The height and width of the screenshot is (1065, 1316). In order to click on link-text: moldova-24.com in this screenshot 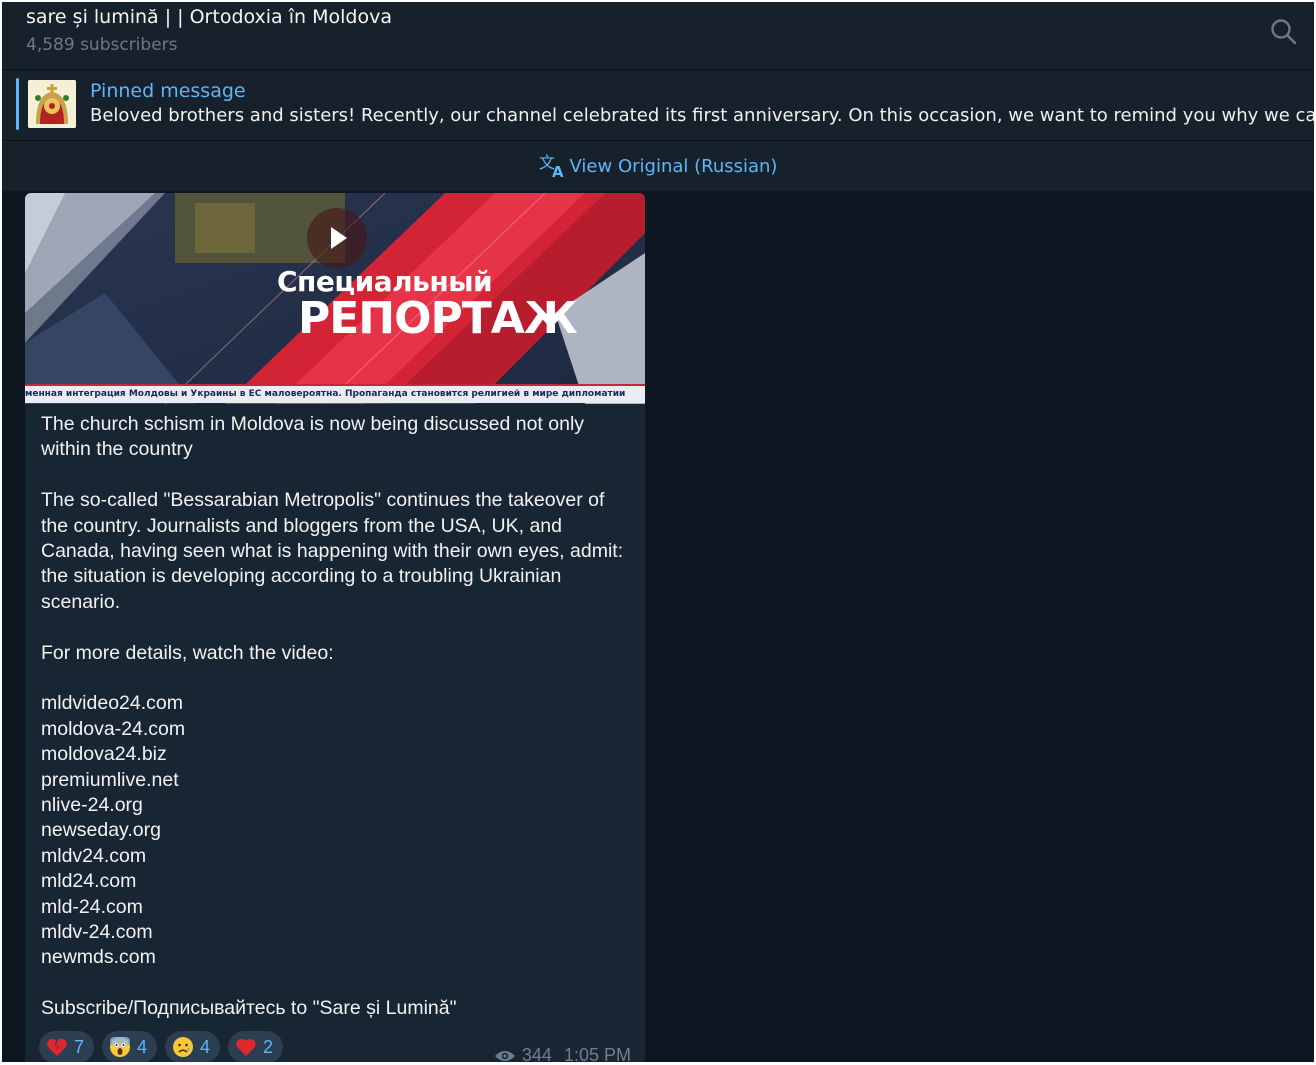, I will do `click(113, 728)`.